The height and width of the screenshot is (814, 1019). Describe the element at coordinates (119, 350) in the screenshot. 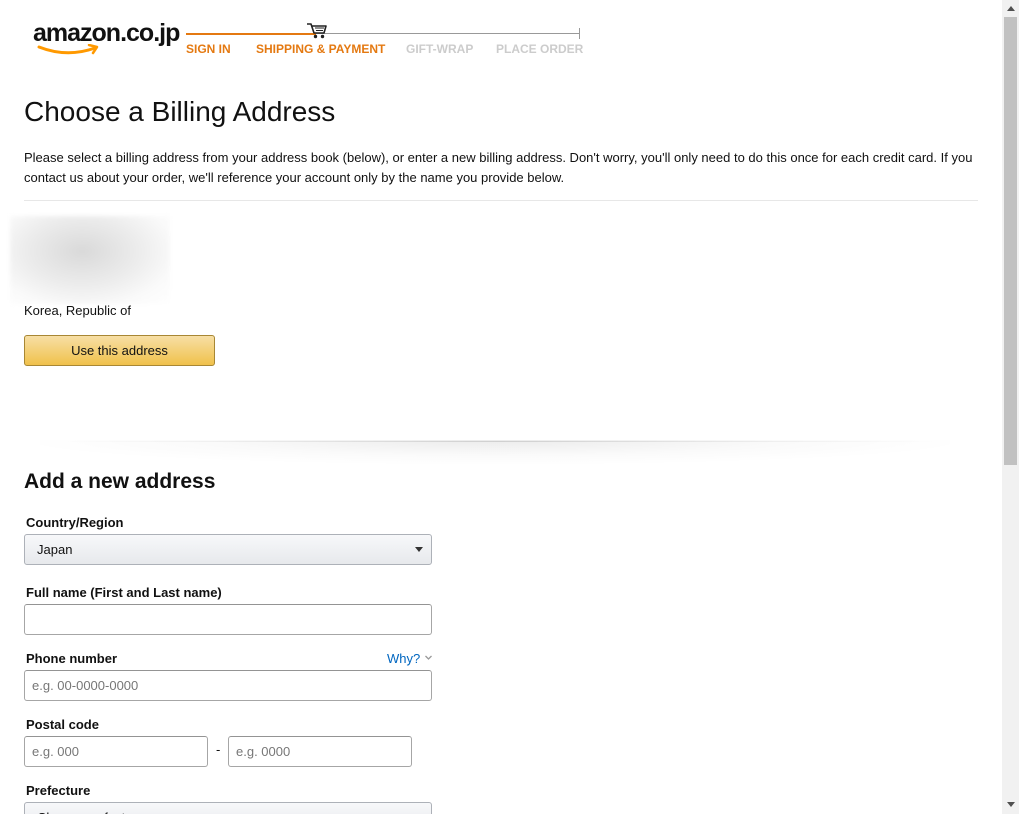

I see `use-this-address-button: Use this address` at that location.